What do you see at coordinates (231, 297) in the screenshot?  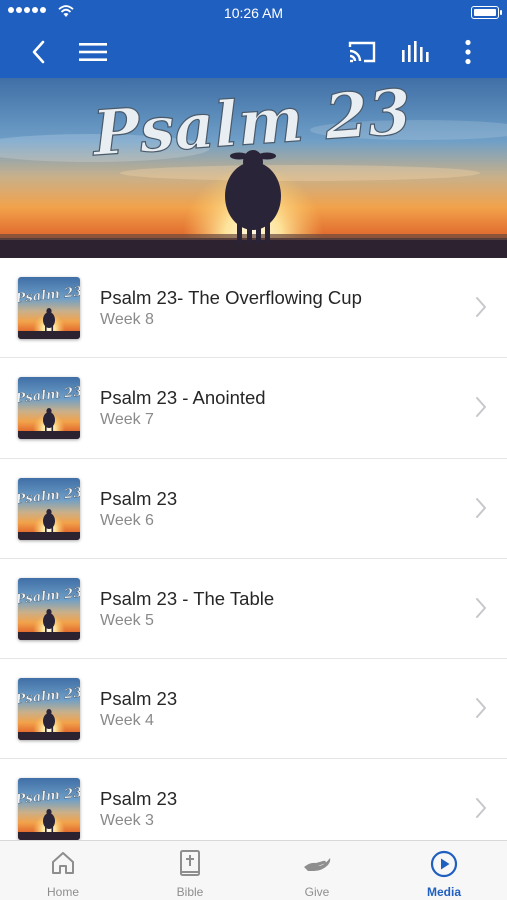 I see `item-title: Psalm 23- The Overflowing Cup` at bounding box center [231, 297].